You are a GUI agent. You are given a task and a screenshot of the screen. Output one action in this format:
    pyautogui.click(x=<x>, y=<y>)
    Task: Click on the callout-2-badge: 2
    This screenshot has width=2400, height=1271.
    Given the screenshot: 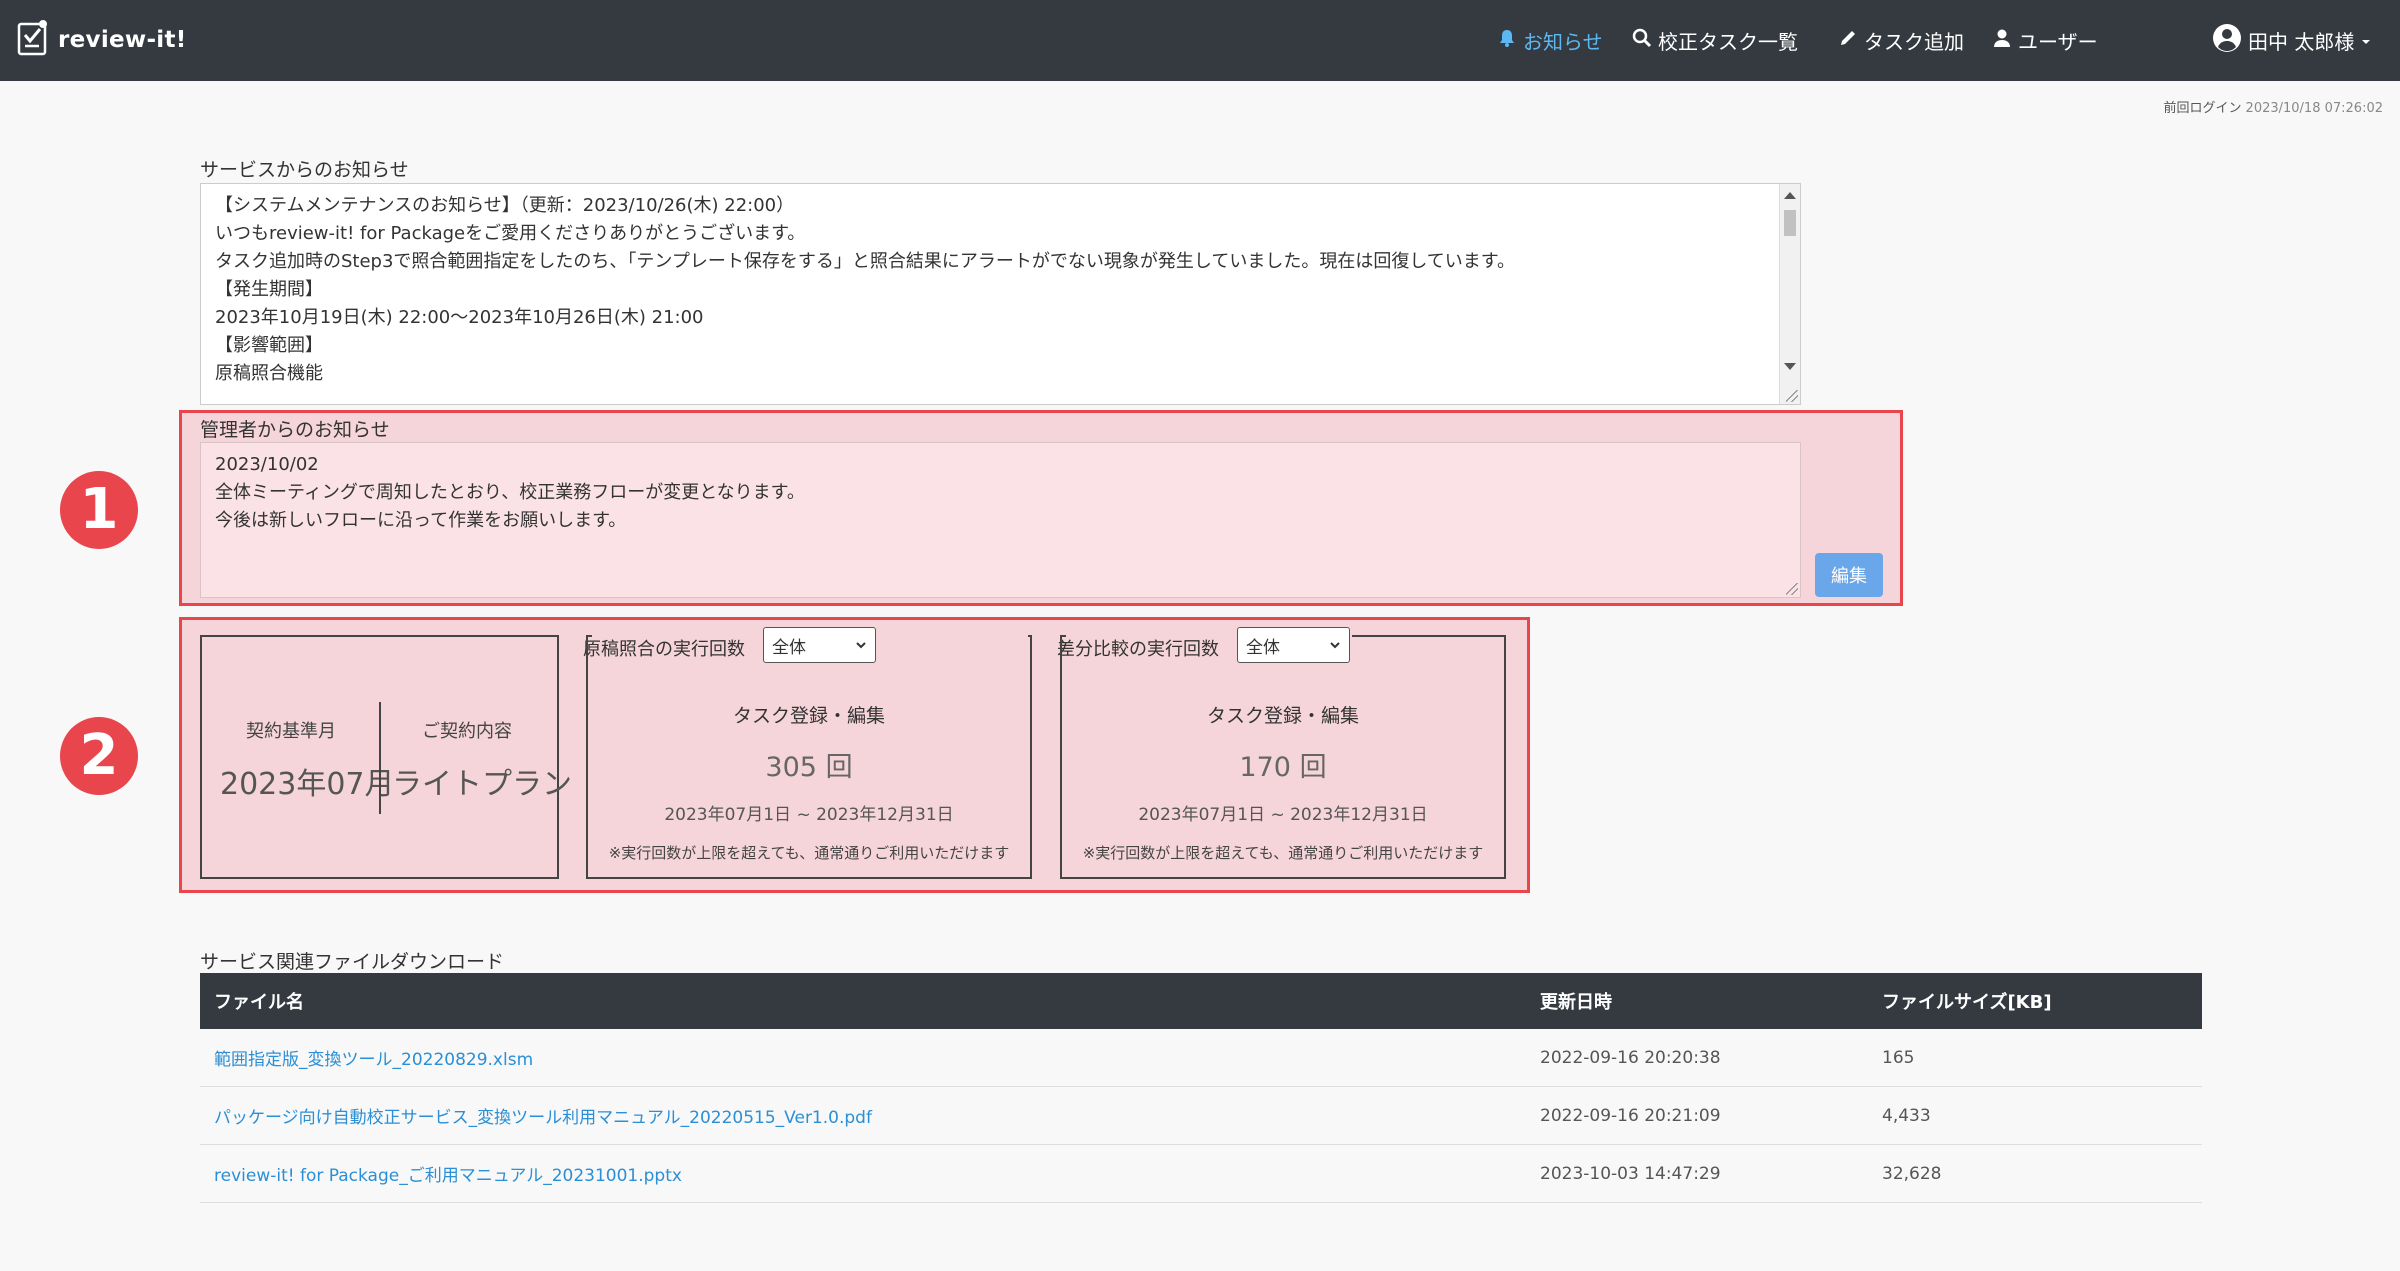 What is the action you would take?
    pyautogui.click(x=99, y=756)
    